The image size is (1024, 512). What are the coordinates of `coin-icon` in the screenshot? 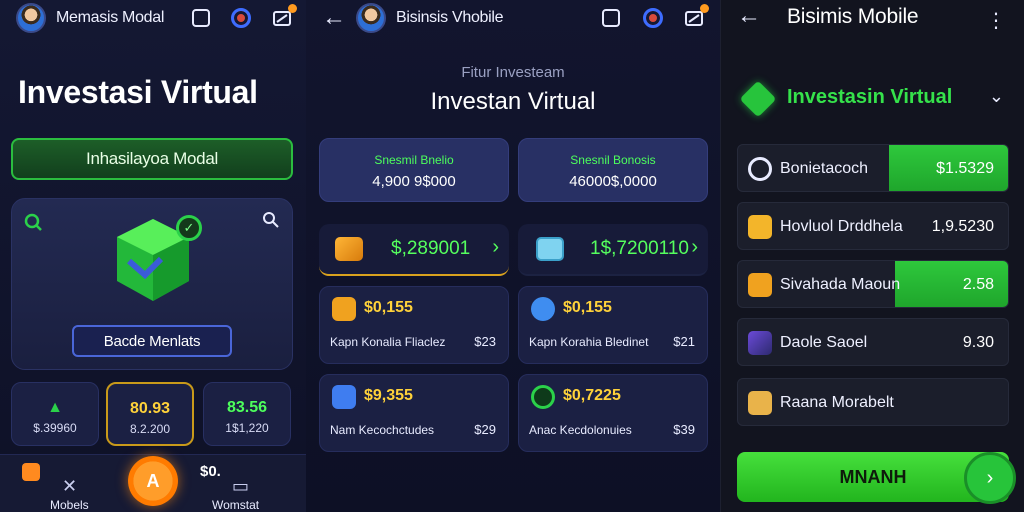 It's located at (31, 472).